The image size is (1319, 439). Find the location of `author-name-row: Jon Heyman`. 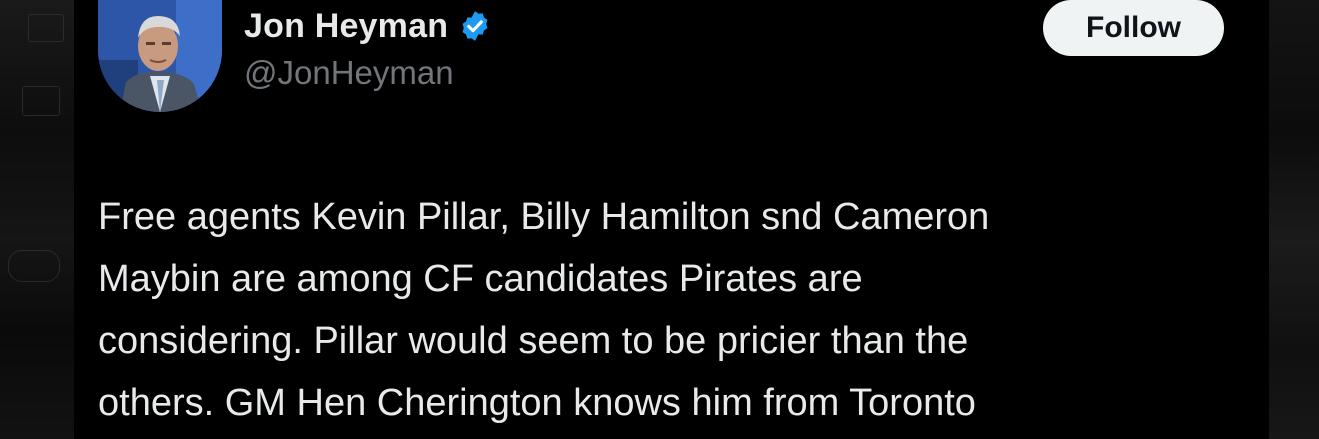

author-name-row: Jon Heyman is located at coordinates (368, 26).